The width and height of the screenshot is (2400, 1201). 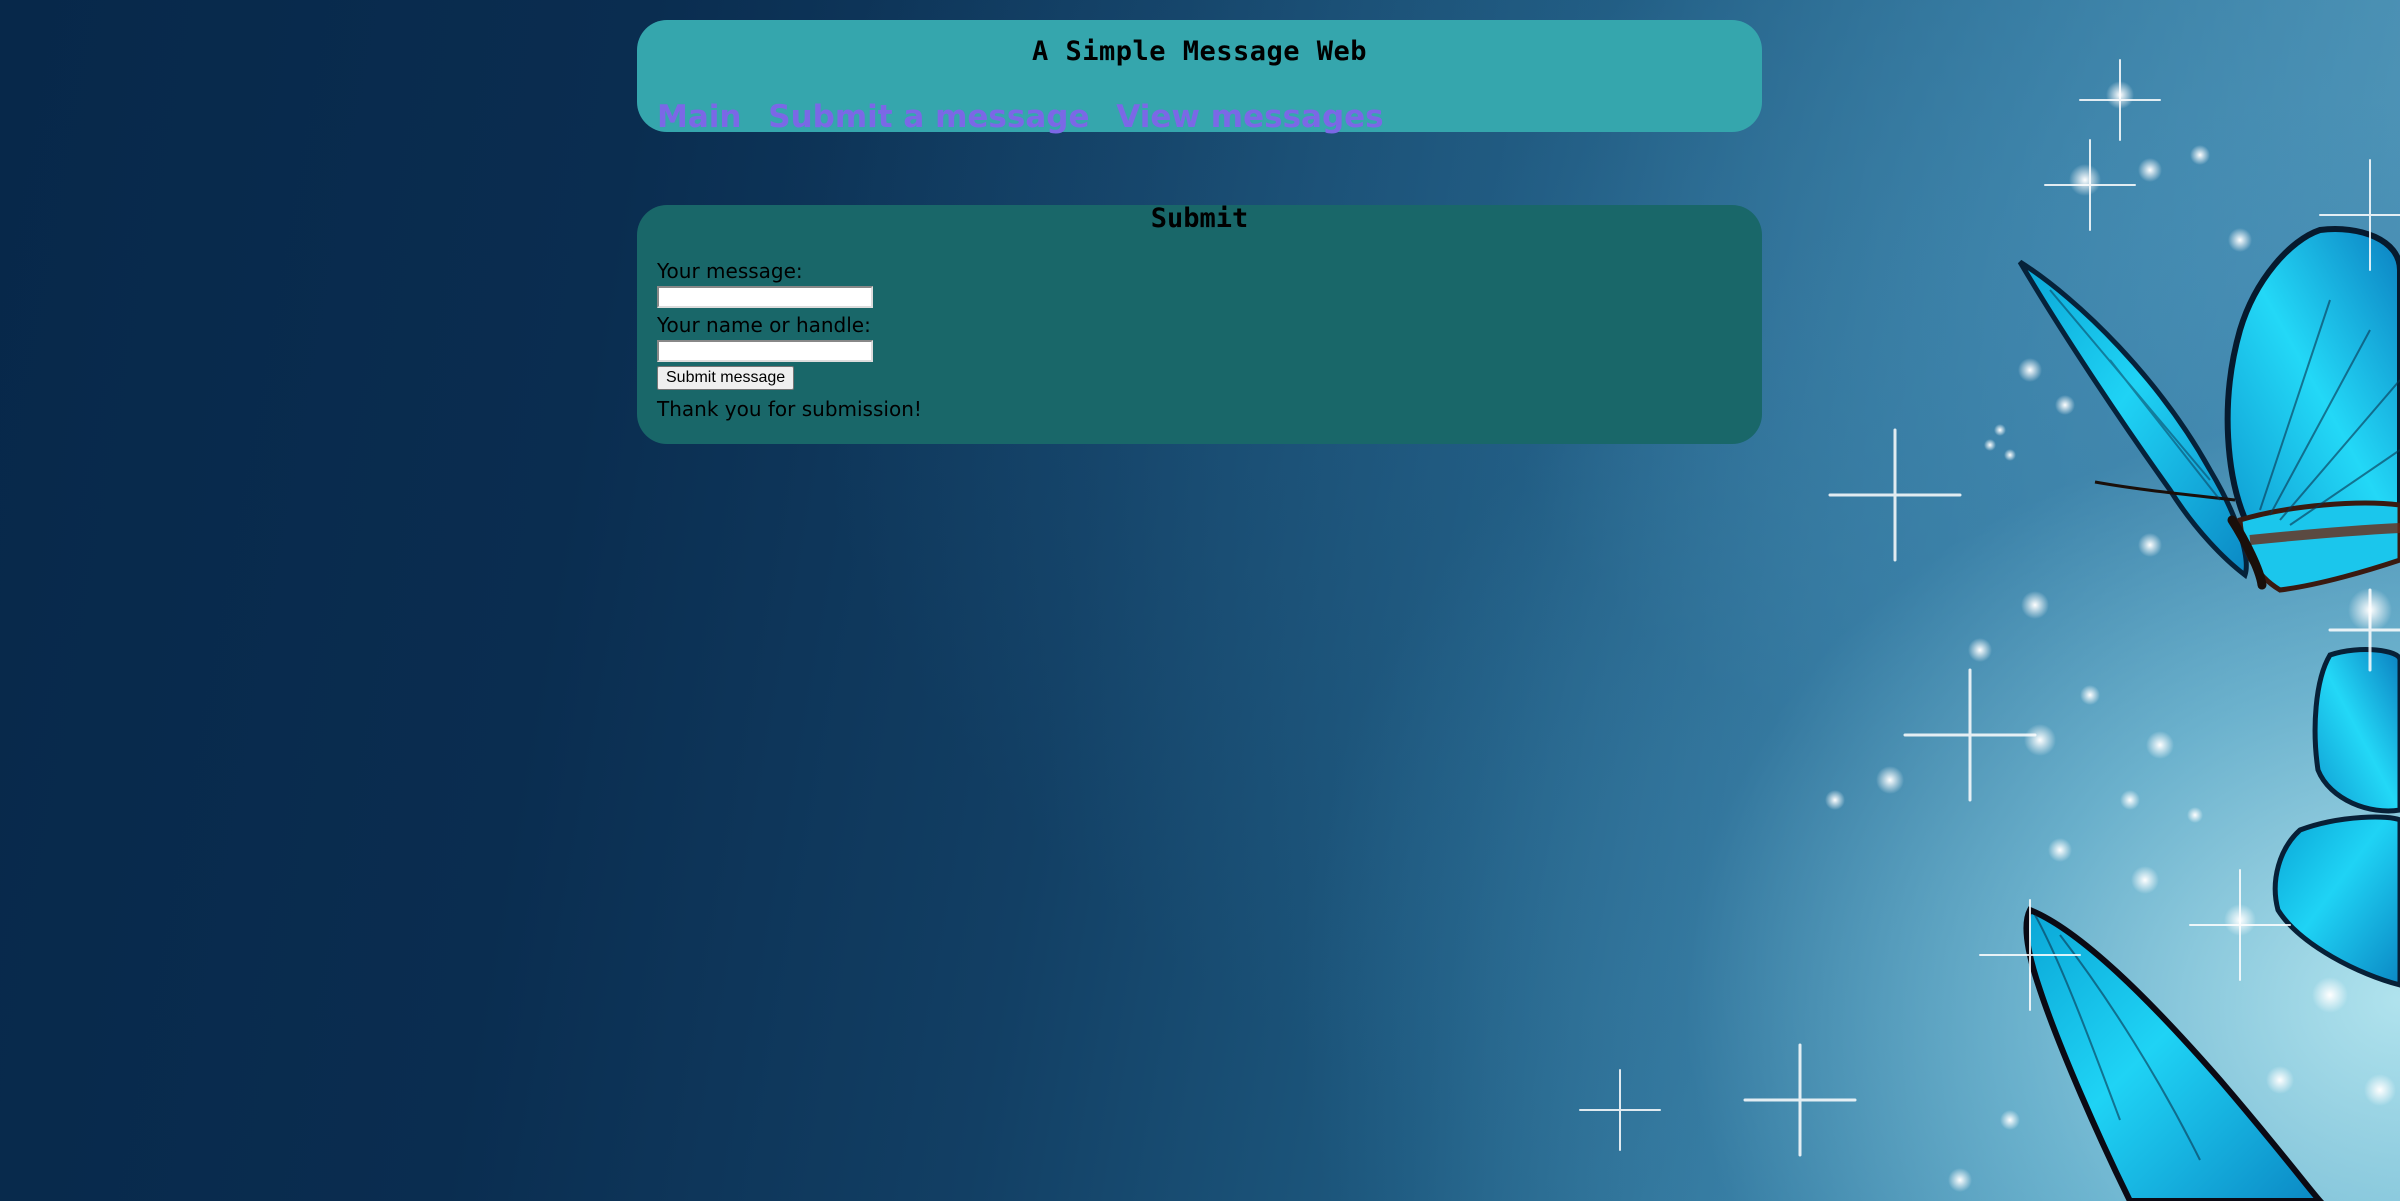 What do you see at coordinates (765, 297) in the screenshot?
I see `message-input` at bounding box center [765, 297].